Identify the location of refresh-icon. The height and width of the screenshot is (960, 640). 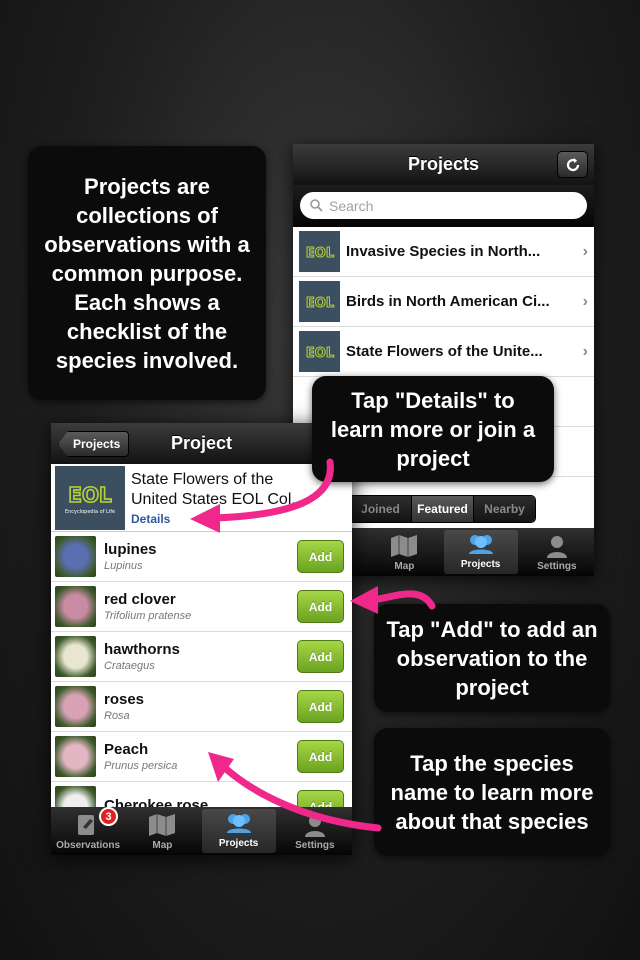
(572, 164).